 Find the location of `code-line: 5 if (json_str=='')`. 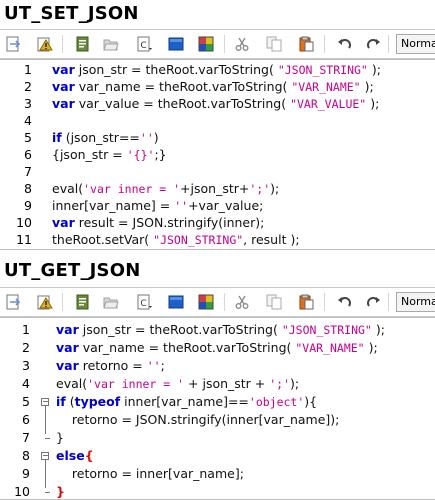

code-line: 5 if (json_str=='') is located at coordinates (217, 137).